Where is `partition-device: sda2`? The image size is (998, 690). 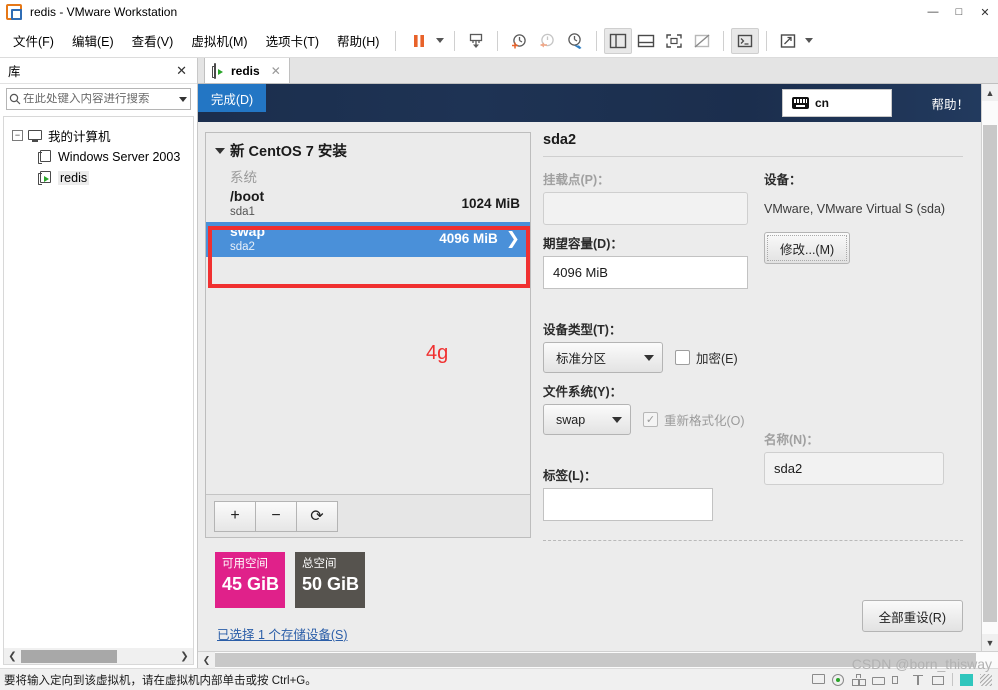
partition-device: sda2 is located at coordinates (242, 247).